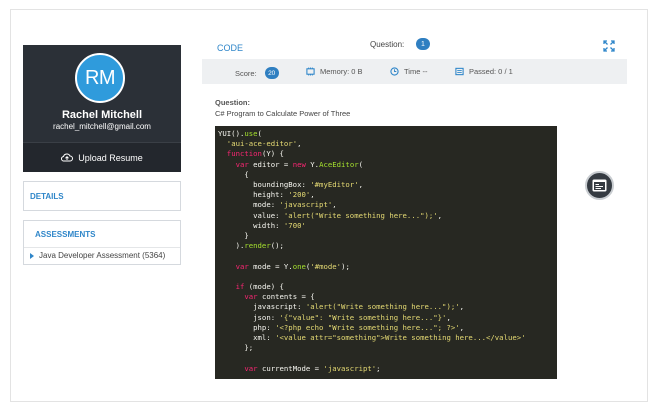 The height and width of the screenshot is (412, 659). What do you see at coordinates (283, 113) in the screenshot?
I see `question-text: C# Program to Calculate Power of Three` at bounding box center [283, 113].